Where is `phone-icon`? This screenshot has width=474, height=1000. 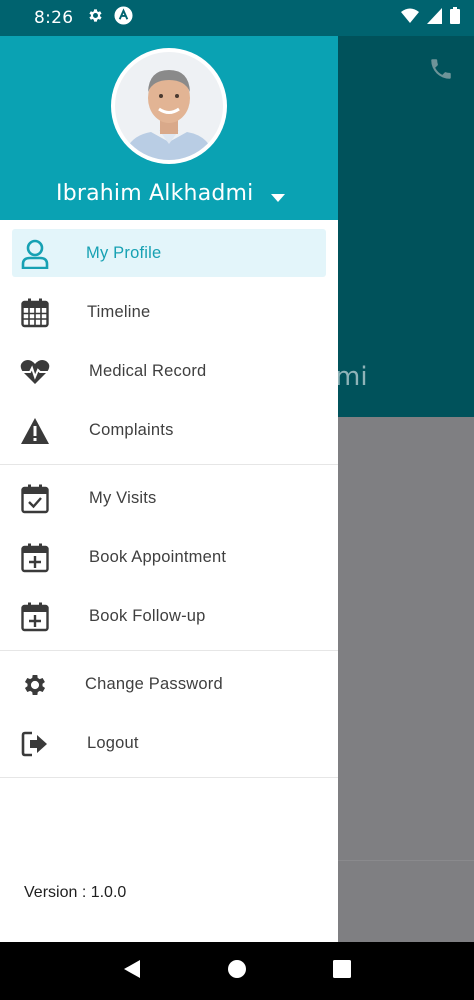 phone-icon is located at coordinates (441, 71).